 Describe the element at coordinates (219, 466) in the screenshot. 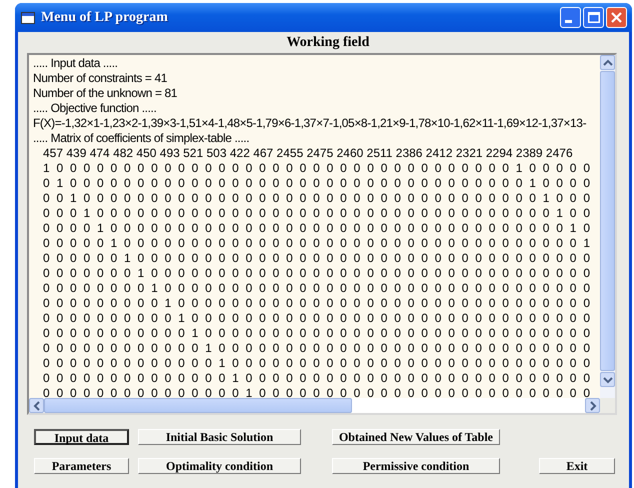

I see `command-button: Optimality condition` at that location.